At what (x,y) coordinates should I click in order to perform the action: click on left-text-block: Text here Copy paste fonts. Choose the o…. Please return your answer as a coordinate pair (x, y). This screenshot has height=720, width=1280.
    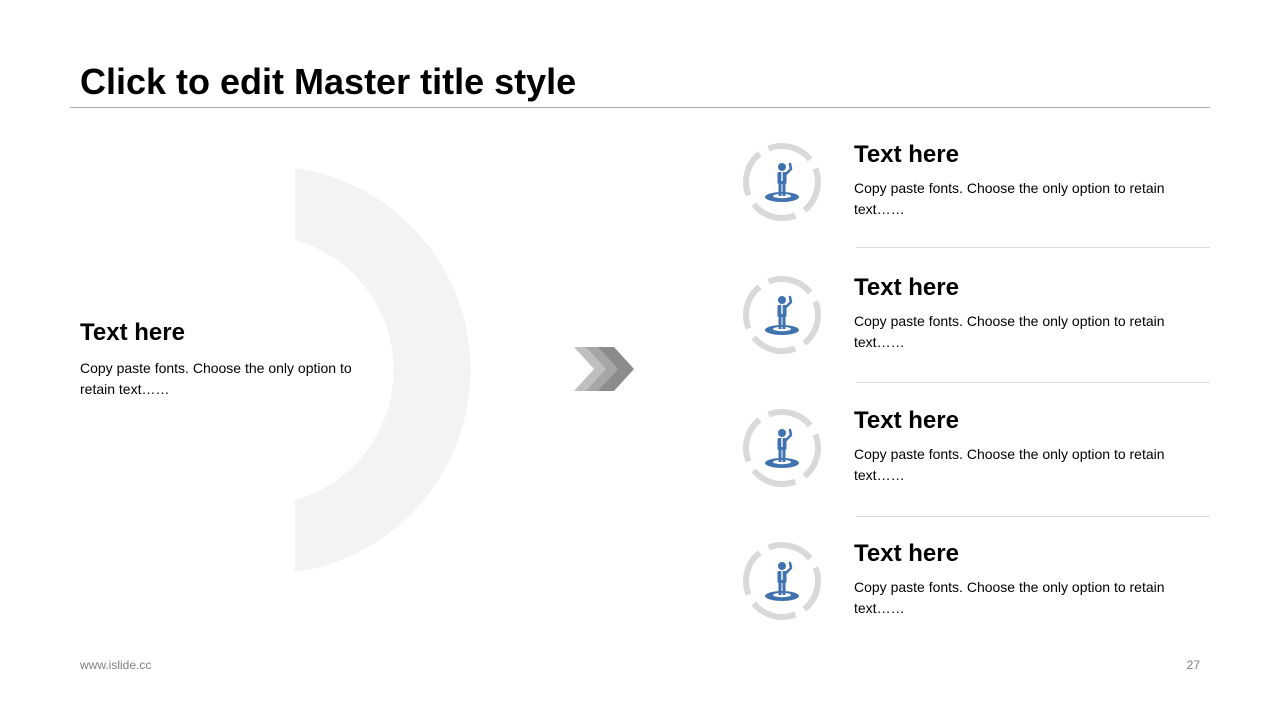
    Looking at the image, I should click on (235, 359).